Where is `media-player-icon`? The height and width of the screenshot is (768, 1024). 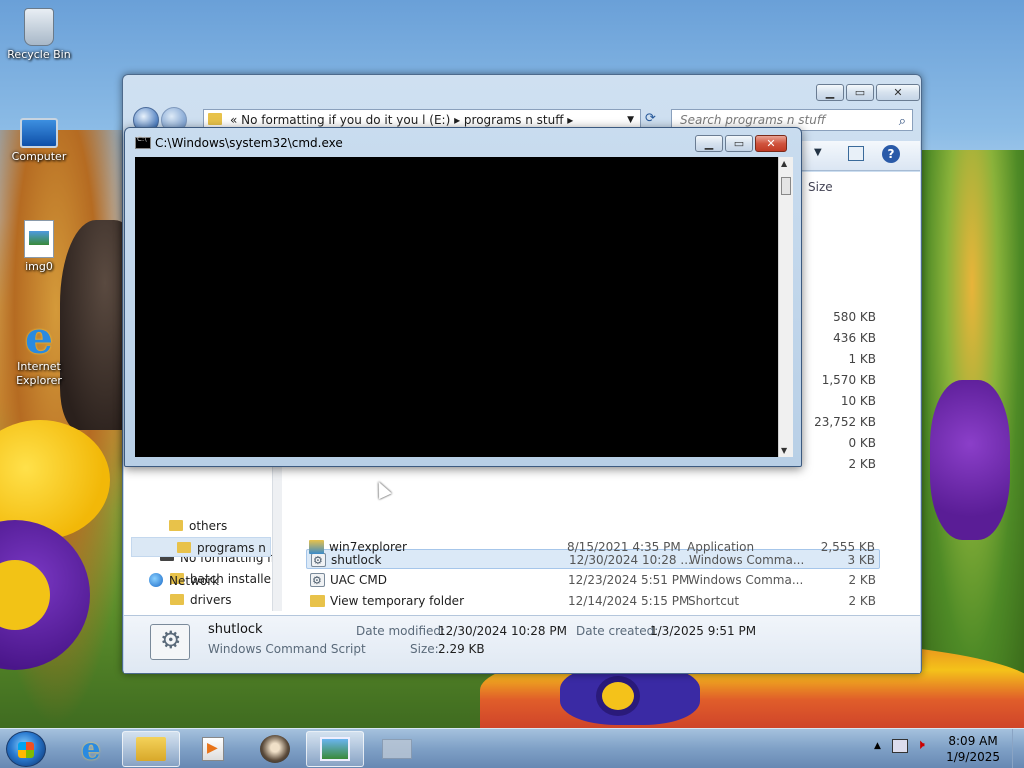
media-player-icon is located at coordinates (213, 749).